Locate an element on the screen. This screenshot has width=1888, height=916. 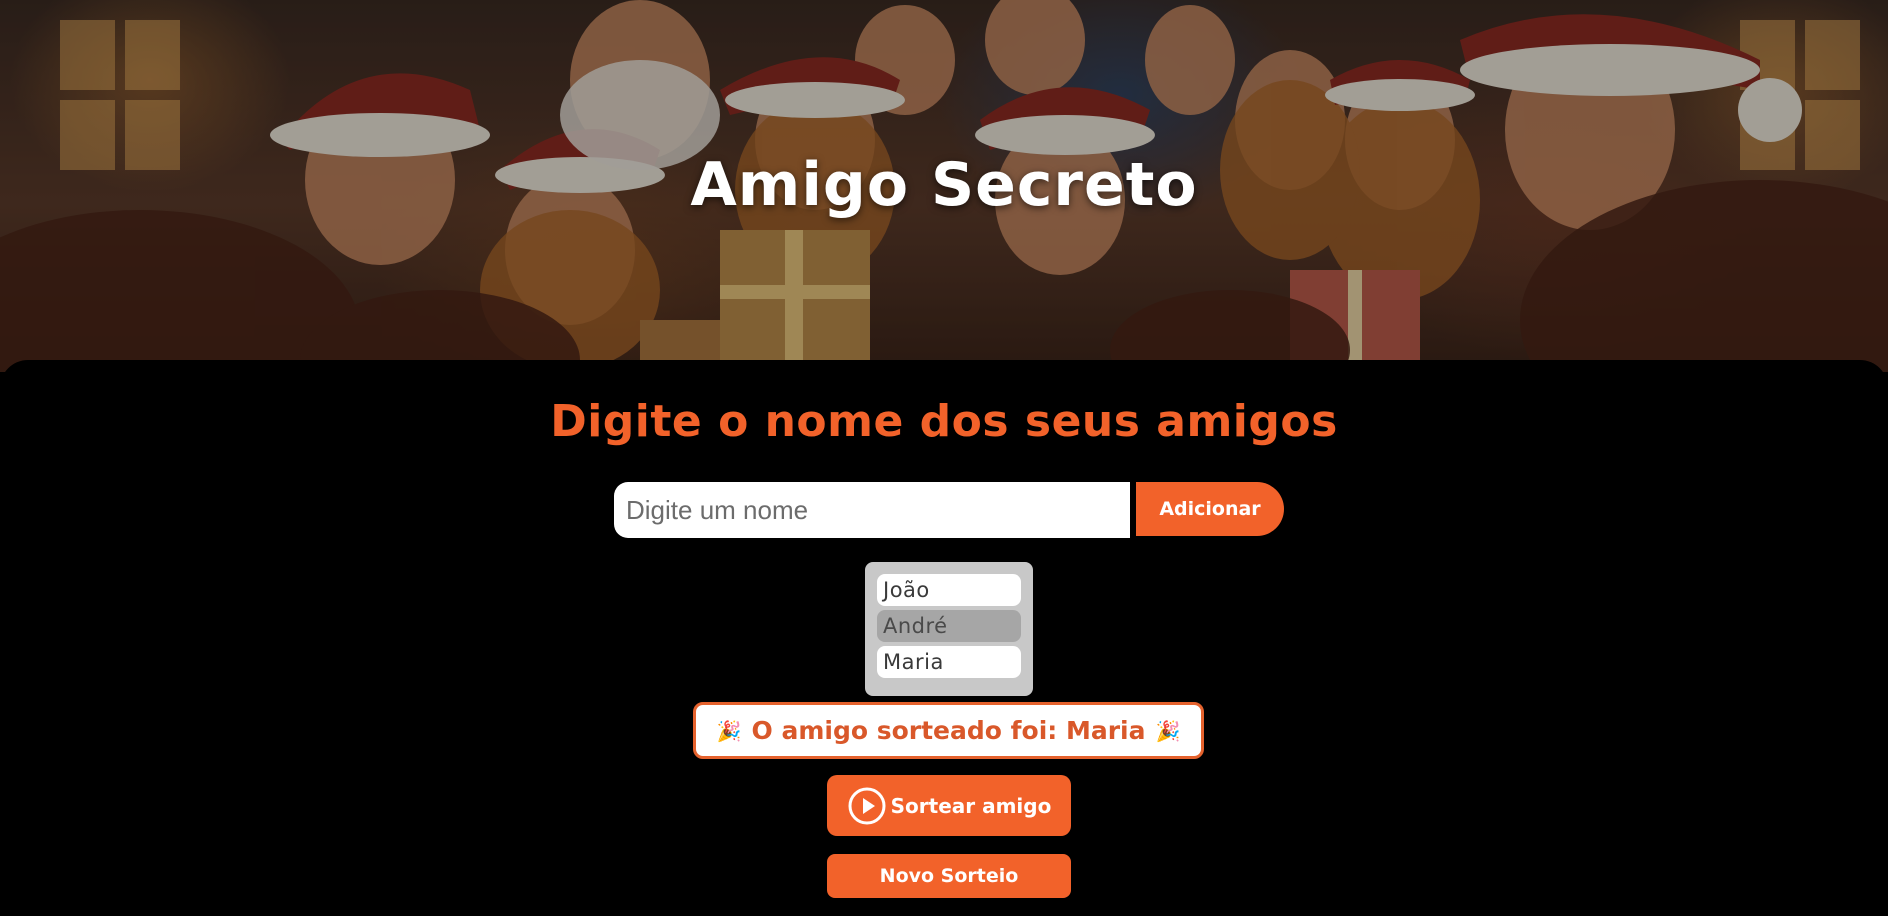
friends-list: João André Maria is located at coordinates (949, 629).